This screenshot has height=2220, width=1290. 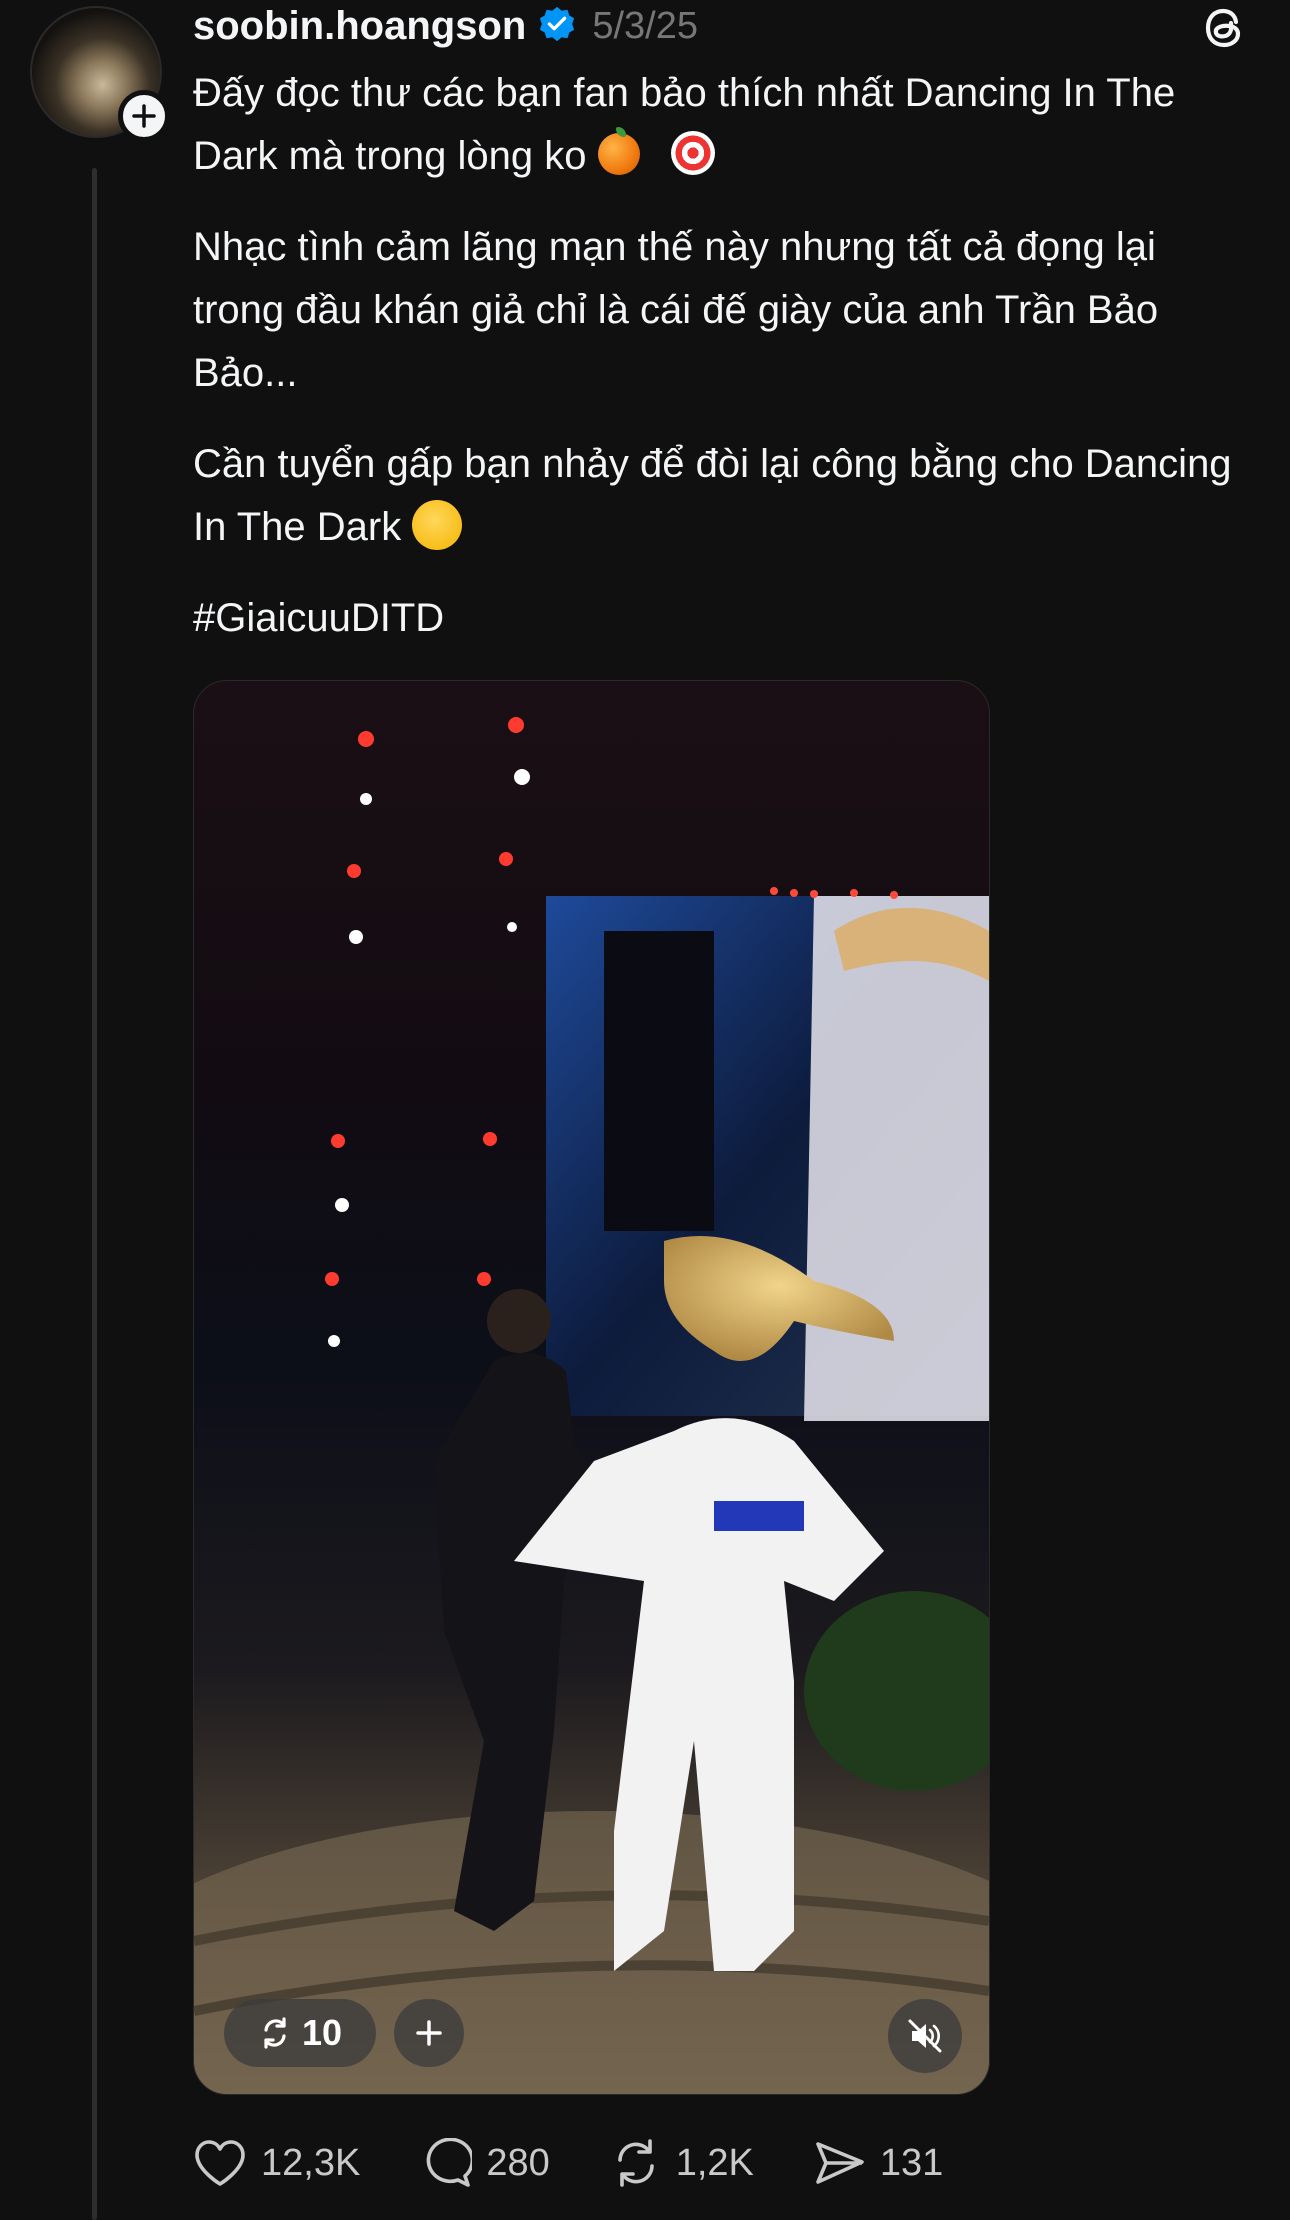 I want to click on threads-logo-icon, so click(x=1224, y=28).